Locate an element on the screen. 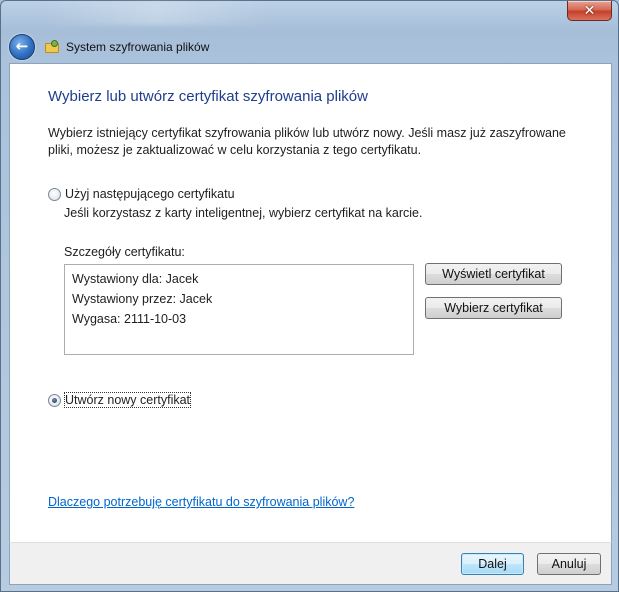 The image size is (619, 592). radio-existing-certificate is located at coordinates (54, 194).